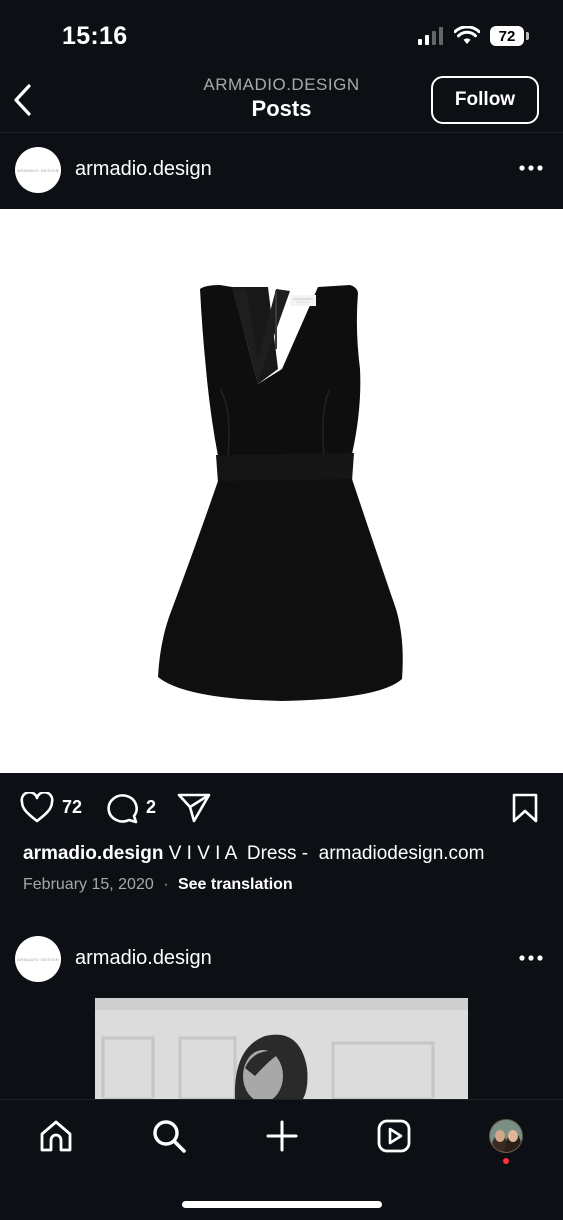  What do you see at coordinates (467, 35) in the screenshot?
I see `wifi-icon` at bounding box center [467, 35].